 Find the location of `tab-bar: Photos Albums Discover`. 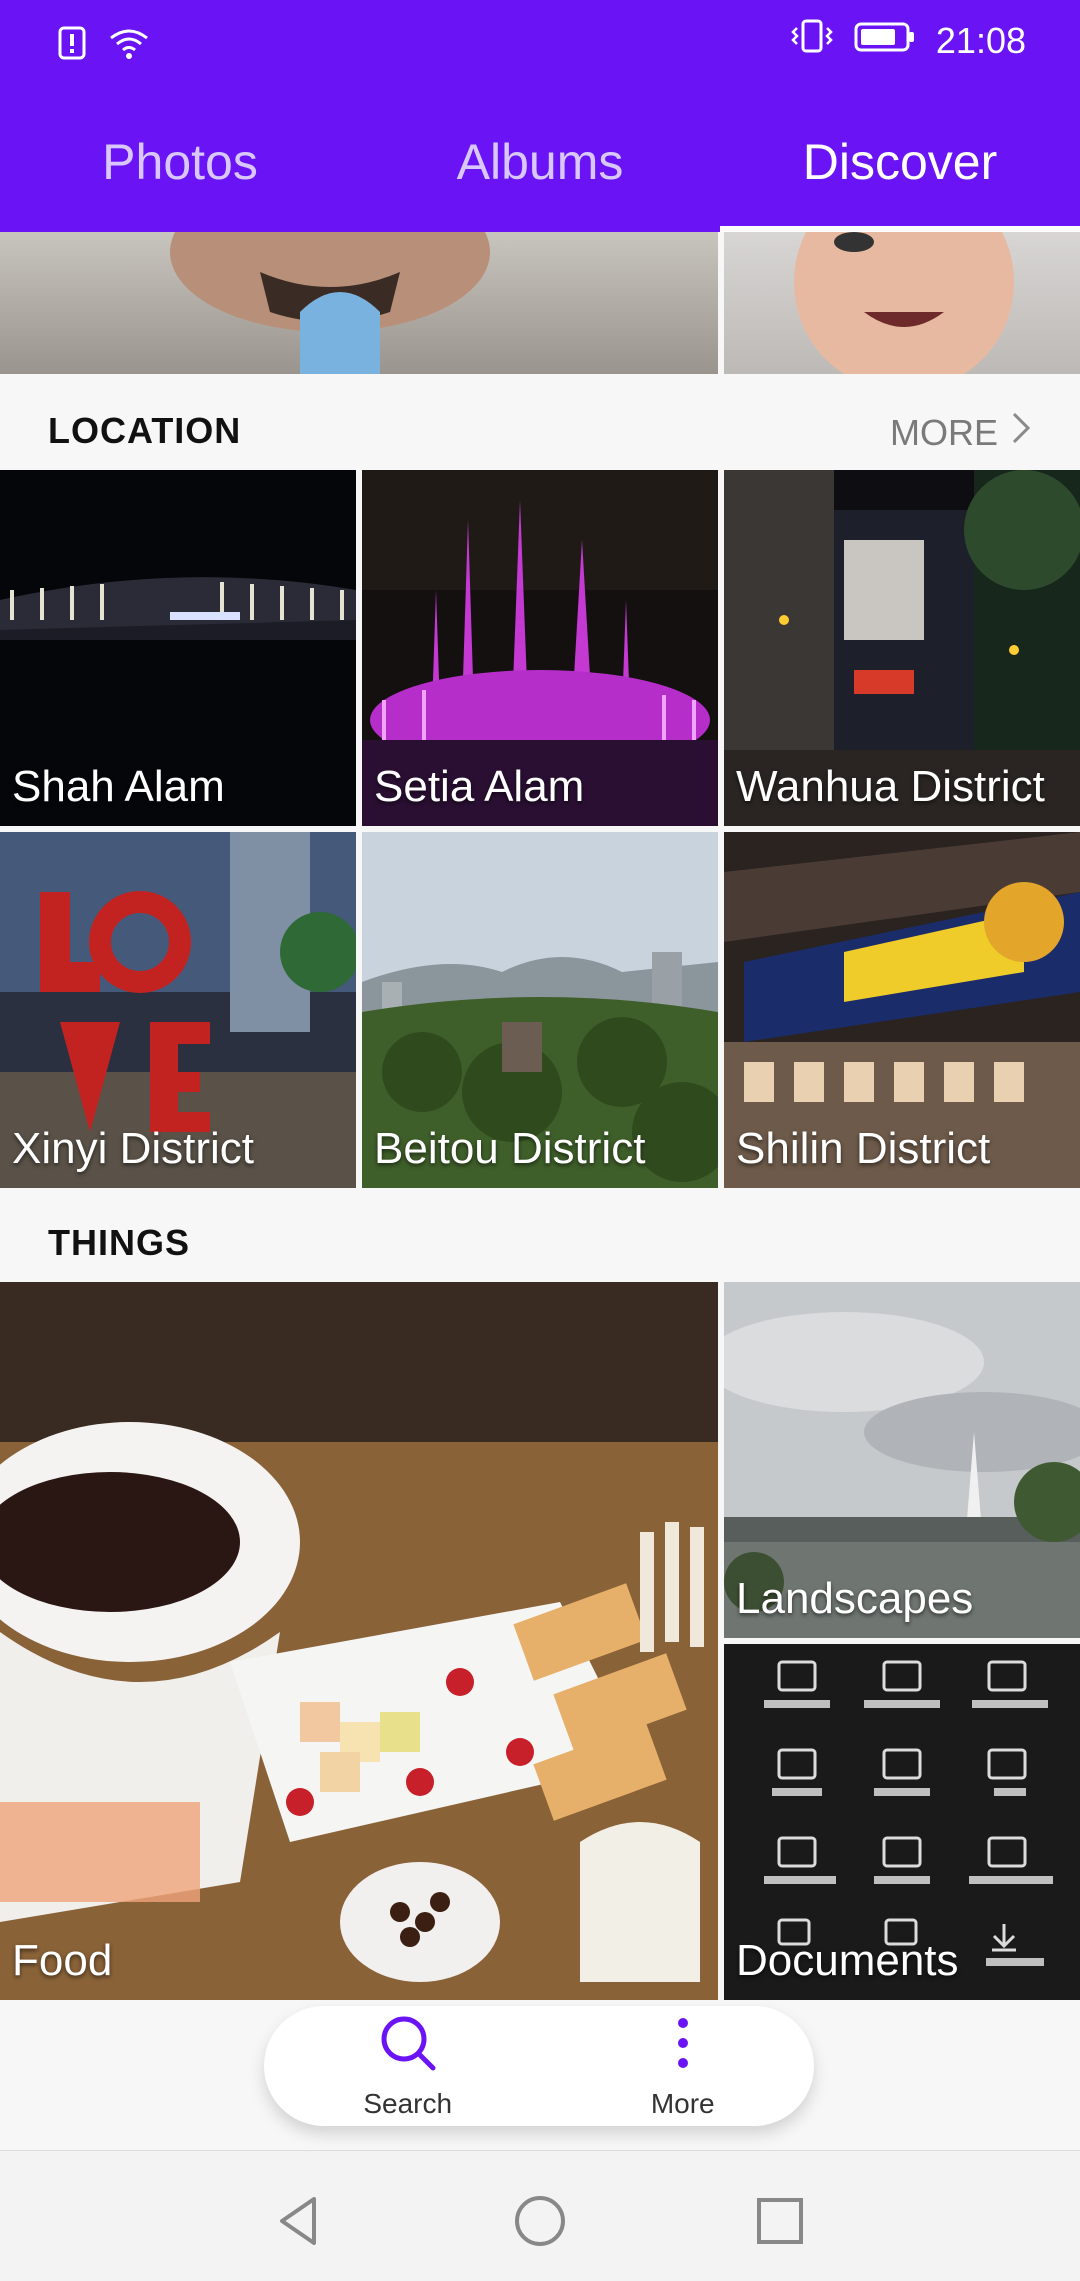

tab-bar: Photos Albums Discover is located at coordinates (540, 162).